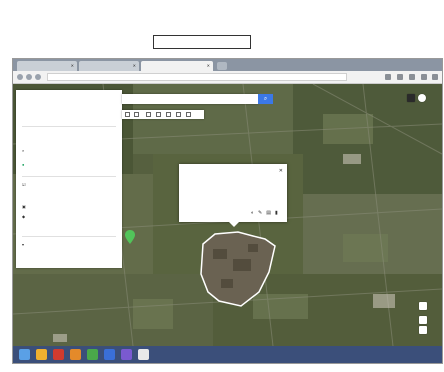 This screenshot has height=372, width=444. I want to click on zoom-in-button, so click(423, 320).